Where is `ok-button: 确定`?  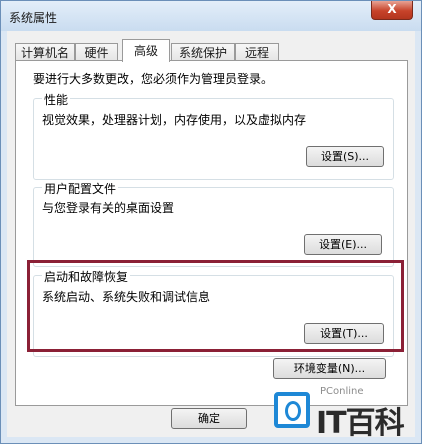 ok-button: 确定 is located at coordinates (209, 418).